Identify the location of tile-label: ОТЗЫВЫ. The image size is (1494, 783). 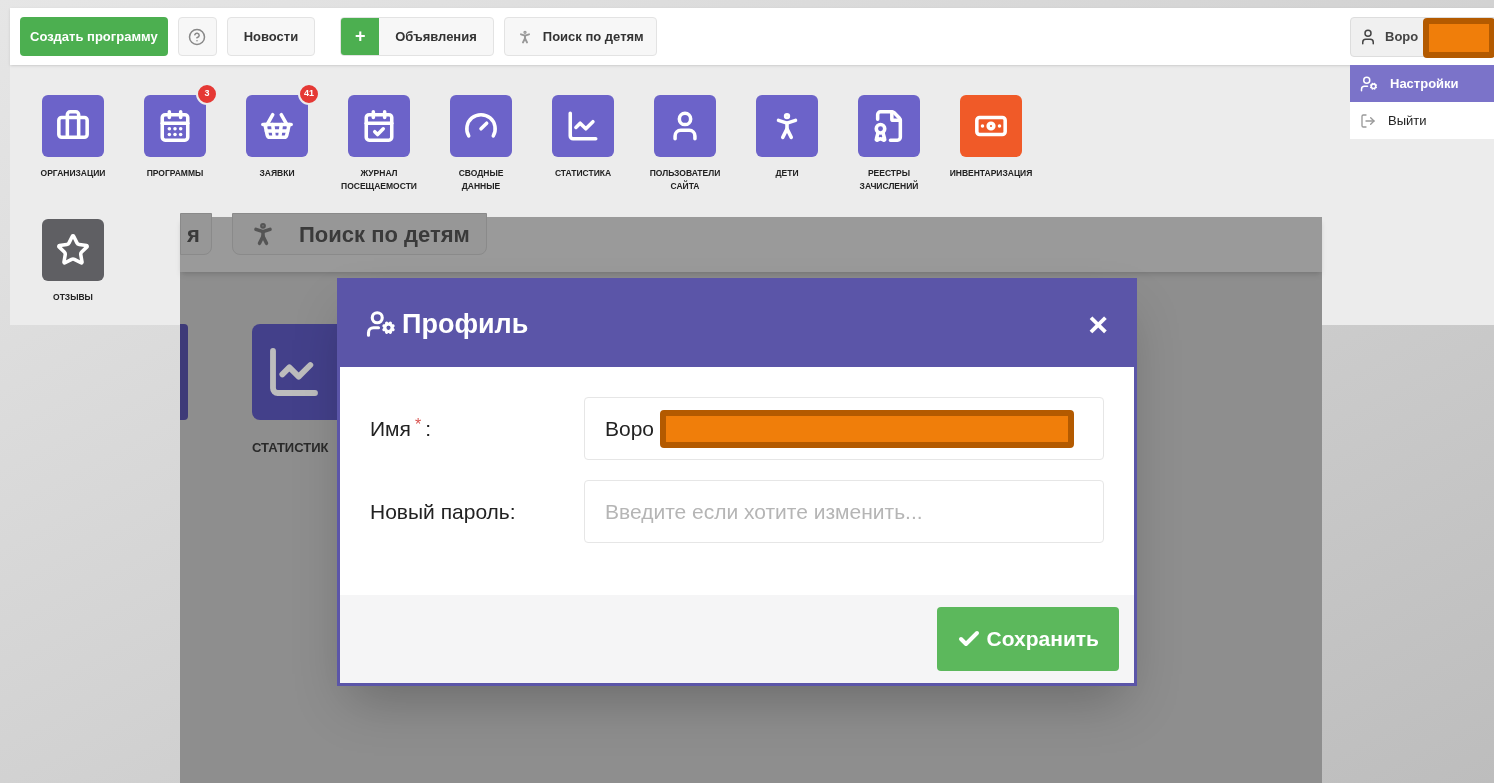
(73, 297).